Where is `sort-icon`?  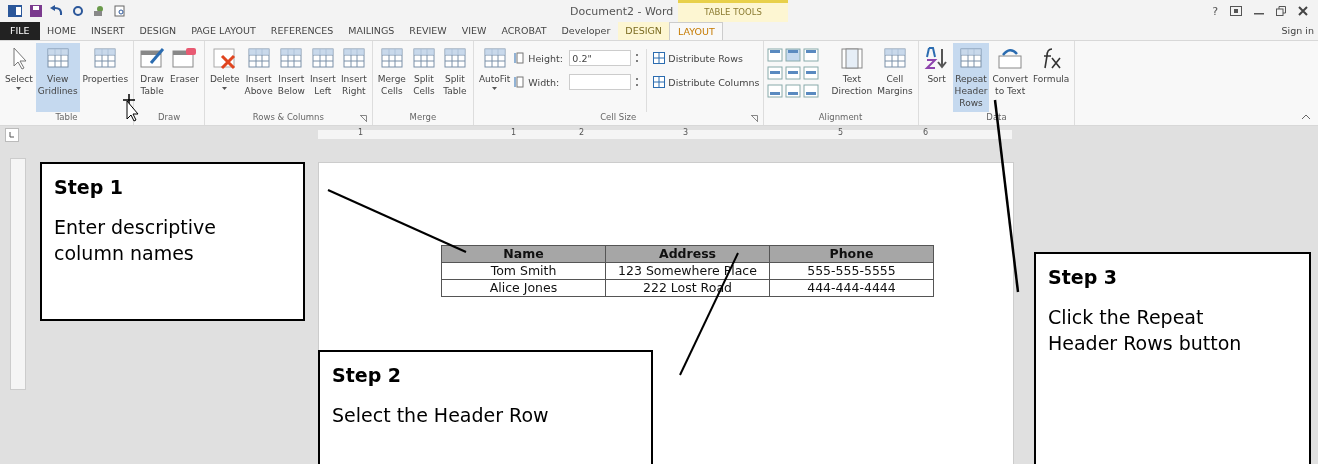
sort-icon is located at coordinates (936, 58).